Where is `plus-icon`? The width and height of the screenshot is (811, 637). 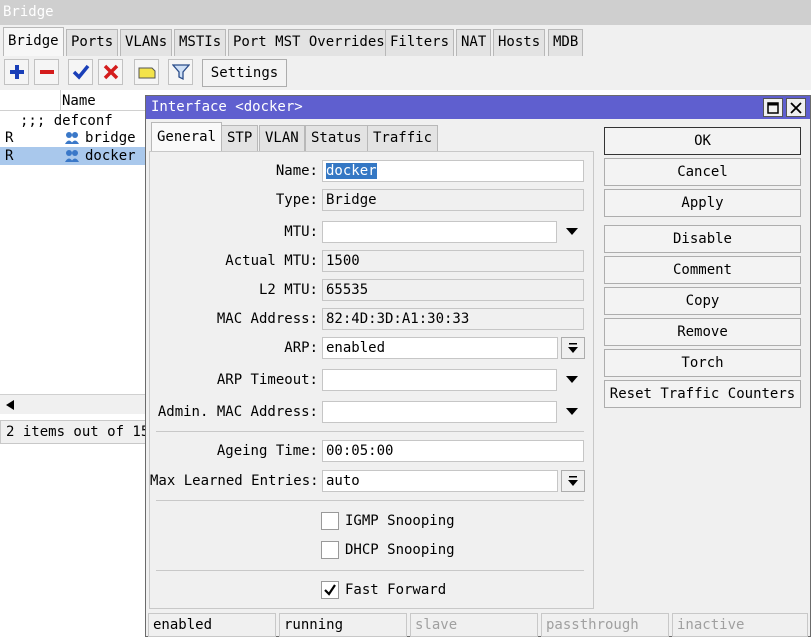 plus-icon is located at coordinates (16, 72).